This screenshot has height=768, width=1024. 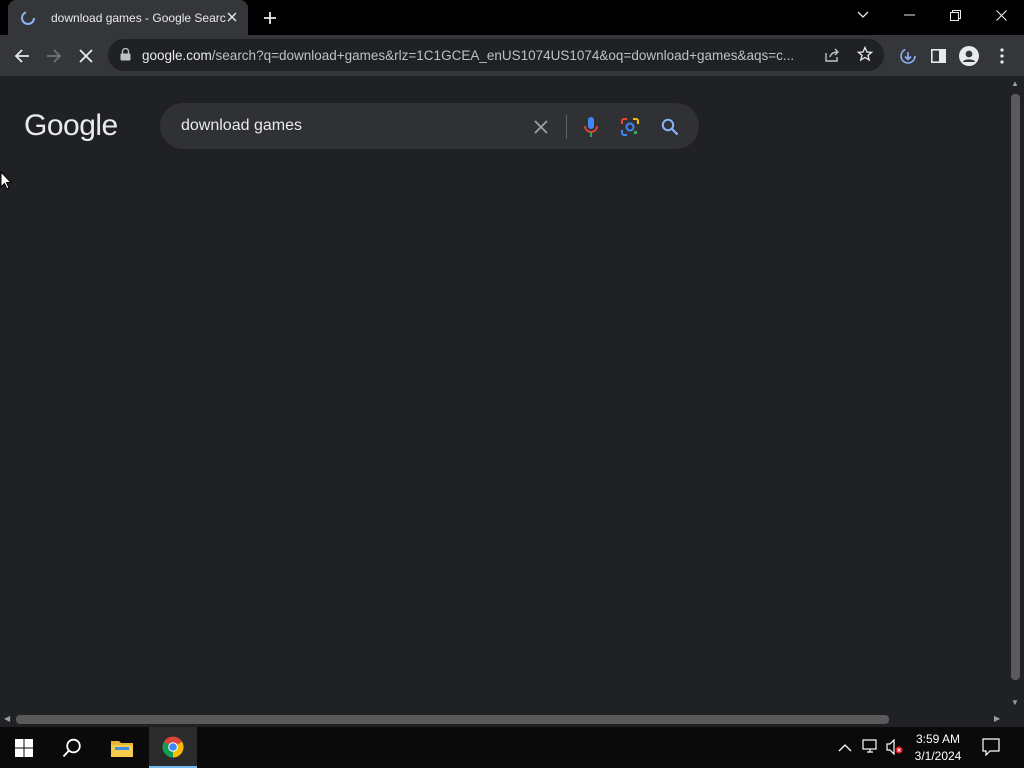 What do you see at coordinates (1015, 83) in the screenshot?
I see `scroll-up-icon: ▲` at bounding box center [1015, 83].